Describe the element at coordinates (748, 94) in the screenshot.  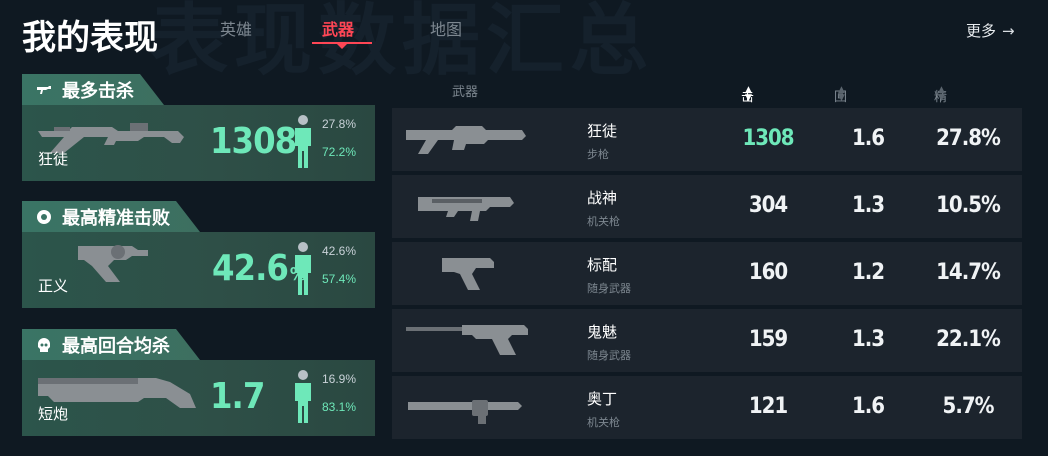
I see `sort-desc-icon: ▲ ▼` at that location.